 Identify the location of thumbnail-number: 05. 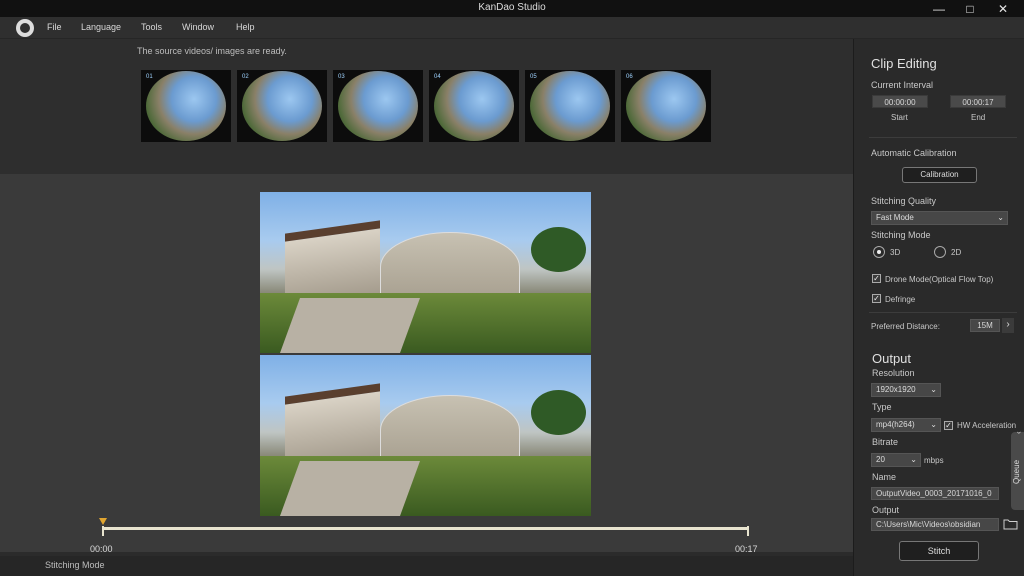
(533, 77).